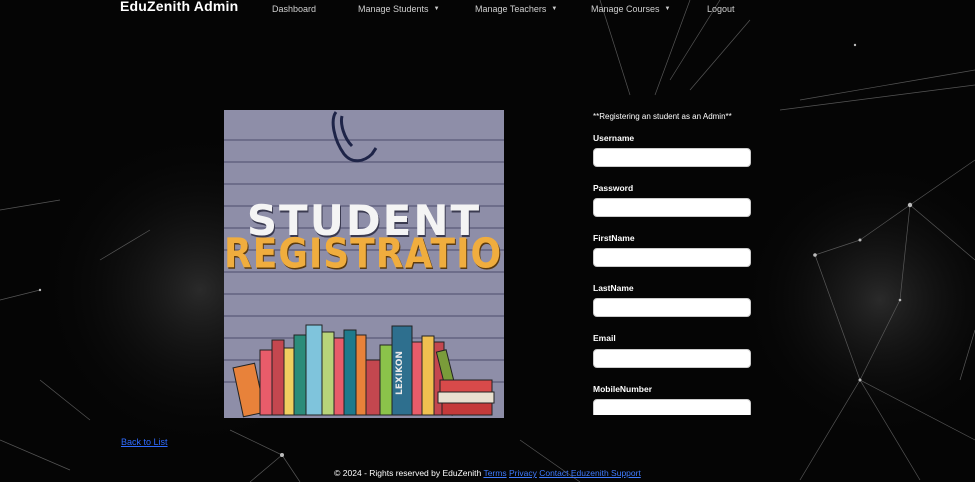 This screenshot has height=482, width=975. Describe the element at coordinates (672, 207) in the screenshot. I see `password-input` at that location.